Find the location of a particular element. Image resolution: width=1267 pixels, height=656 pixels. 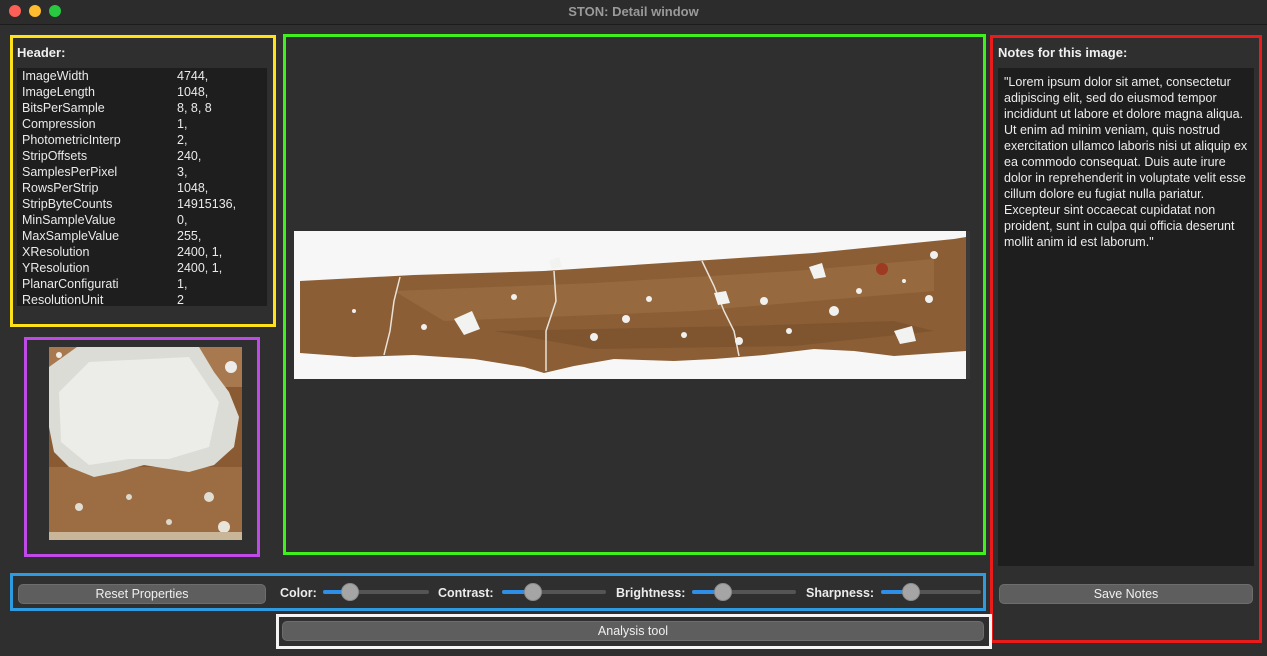

header-row: ImageLength 1048, is located at coordinates (142, 92).